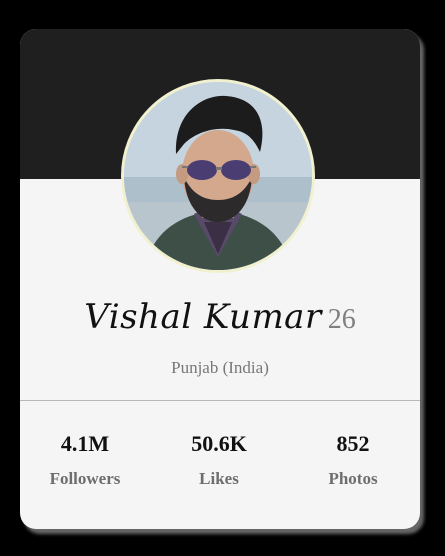  I want to click on profile-name-line: Vishal Kumar 26, so click(220, 317).